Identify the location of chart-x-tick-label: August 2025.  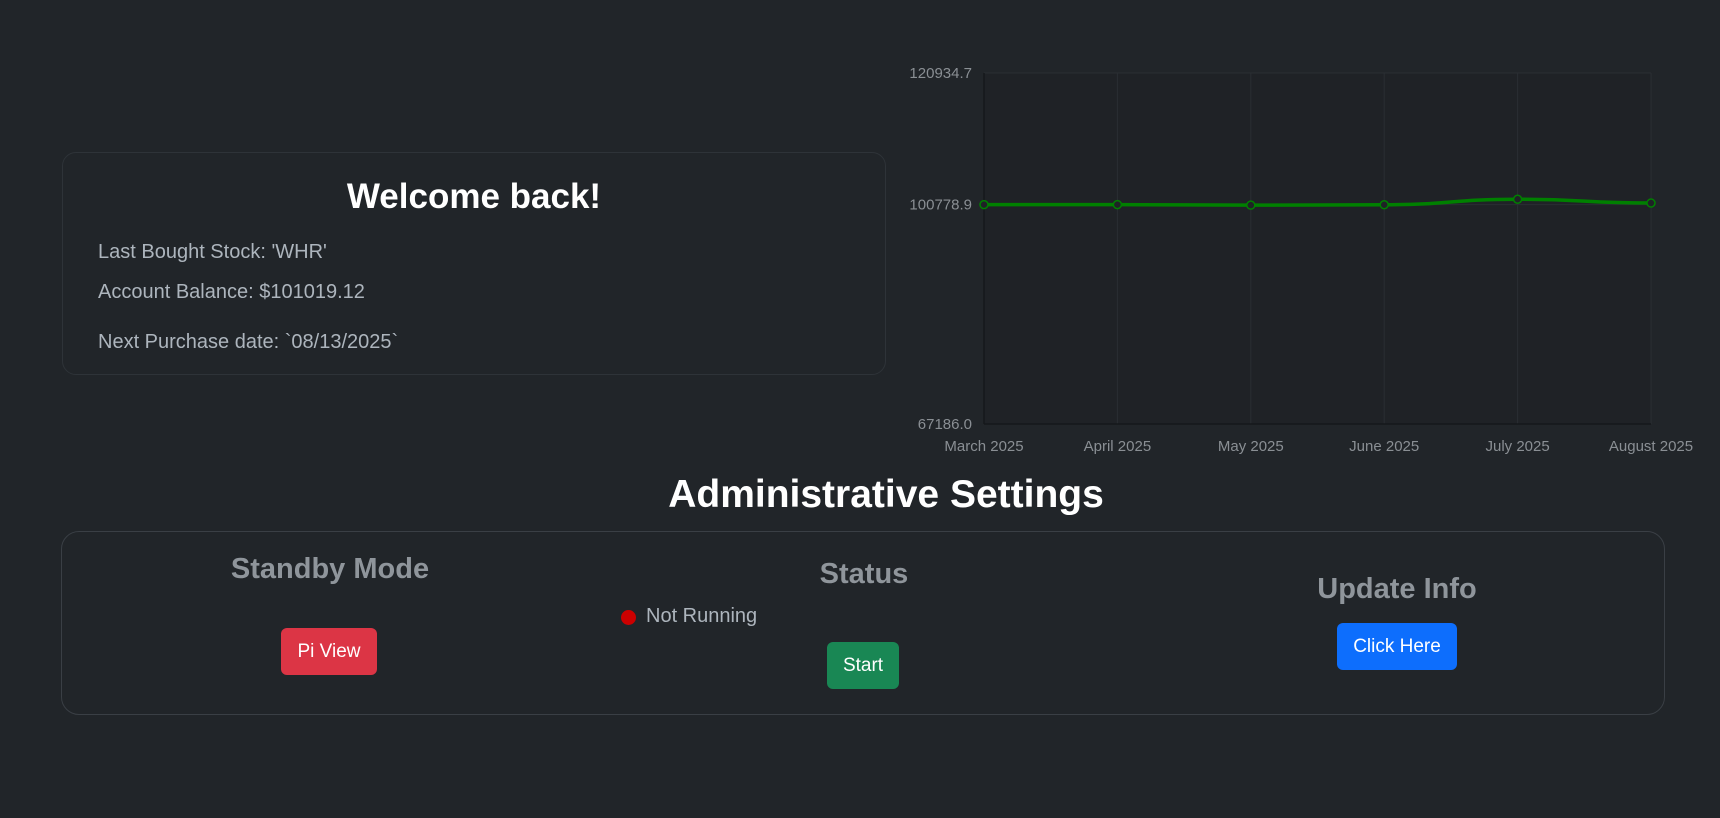
(1651, 446).